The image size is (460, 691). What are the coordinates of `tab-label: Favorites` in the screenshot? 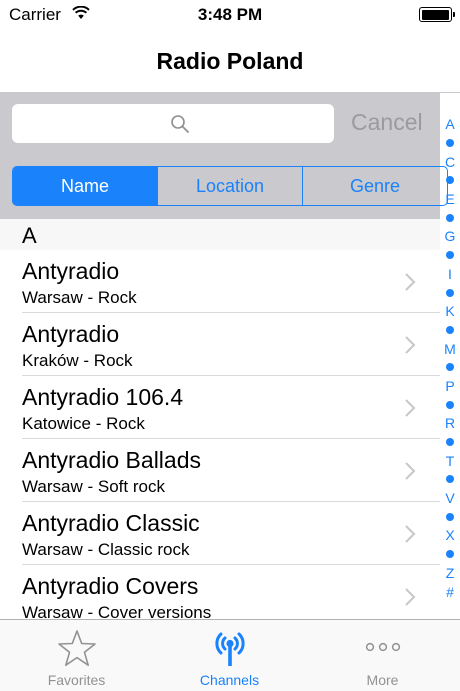 It's located at (76, 680).